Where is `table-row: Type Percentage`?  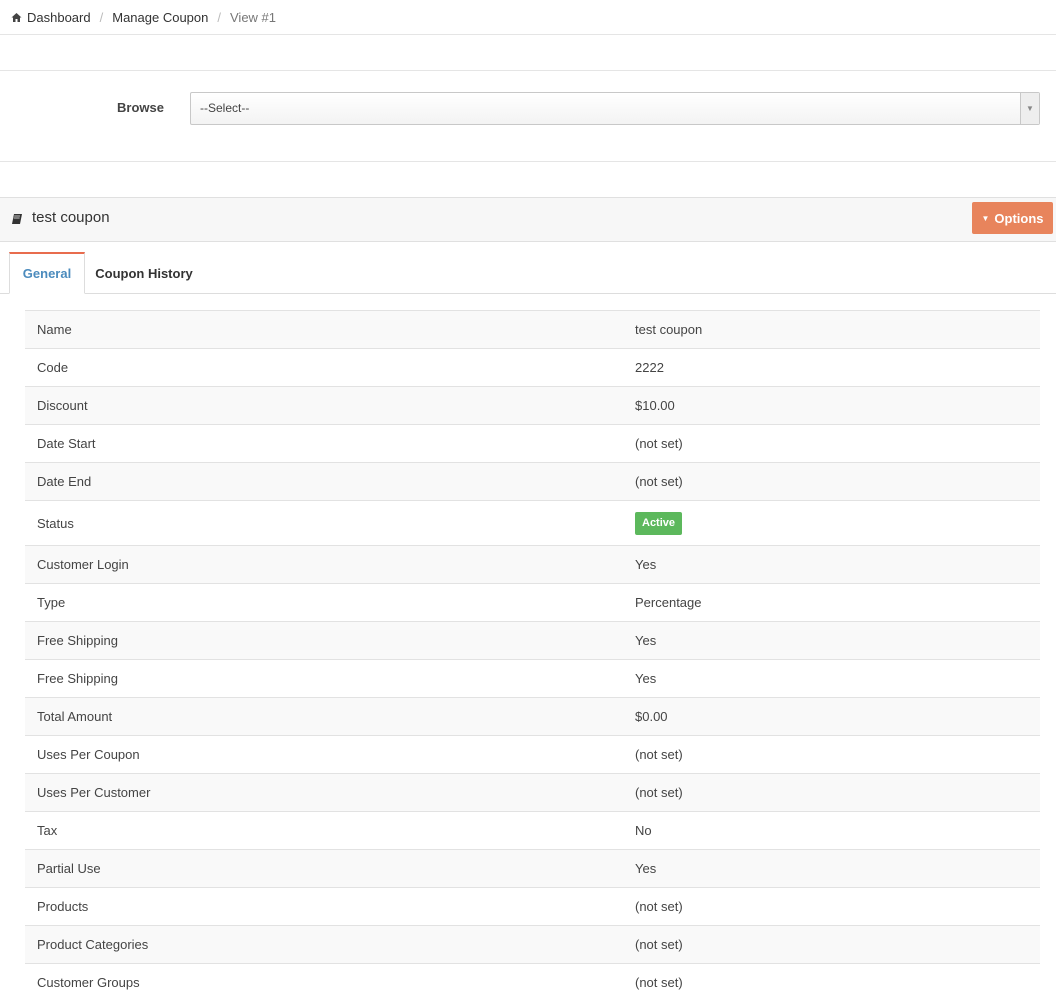
table-row: Type Percentage is located at coordinates (532, 602).